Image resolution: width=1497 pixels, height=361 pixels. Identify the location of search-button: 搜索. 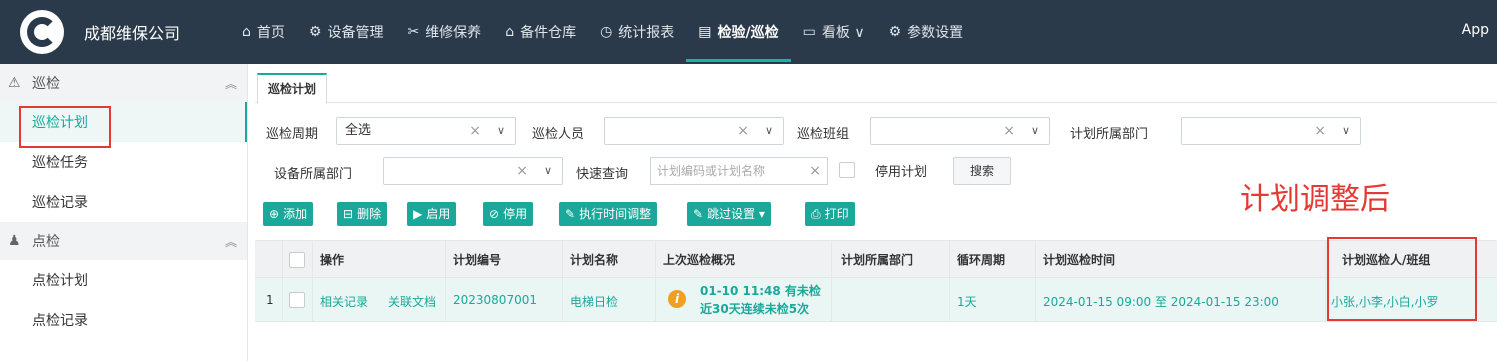
(982, 171).